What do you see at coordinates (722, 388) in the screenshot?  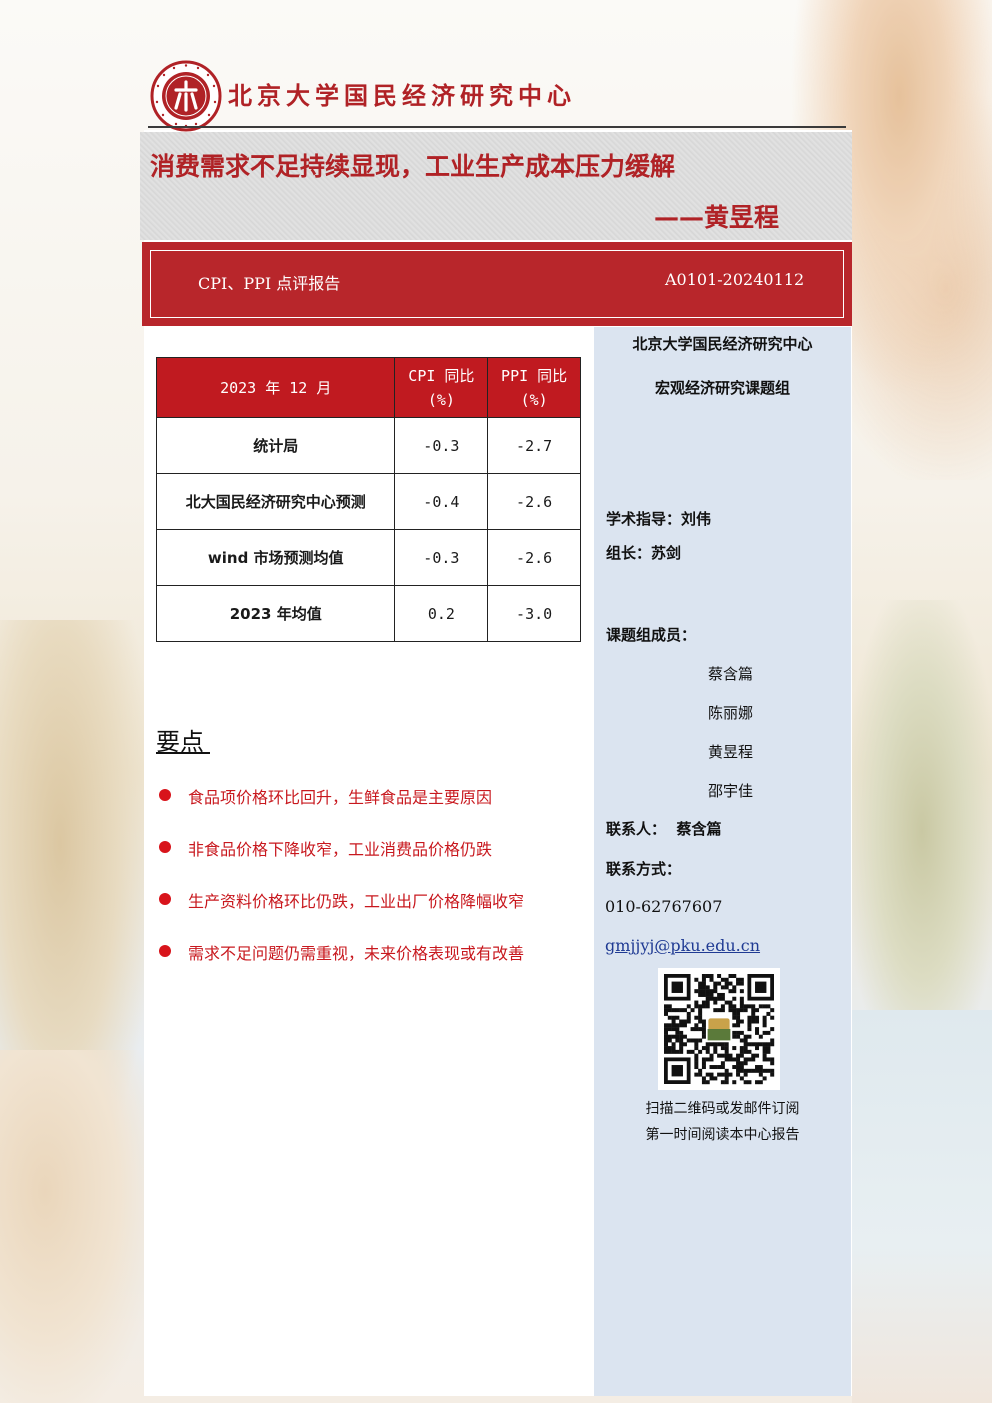 I see `sidebar-group: 宏观经济研究课题组` at bounding box center [722, 388].